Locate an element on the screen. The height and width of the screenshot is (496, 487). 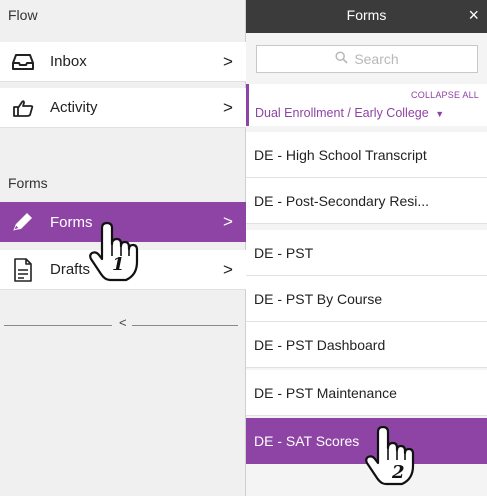
nav-item-forms: Forms > is located at coordinates (123, 222).